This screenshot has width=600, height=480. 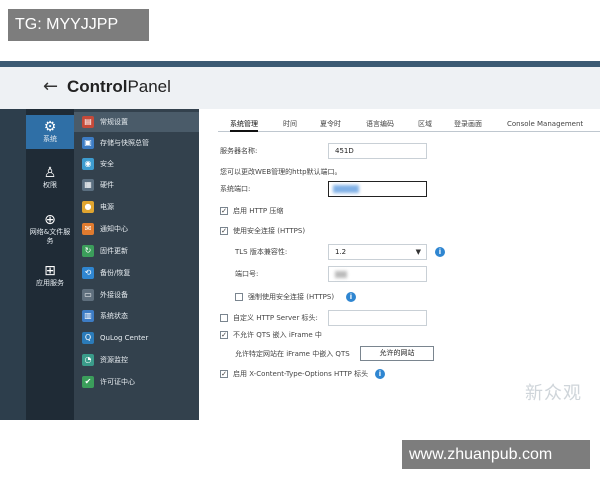 I want to click on category-rail: ⚙ 系统 ♙ 权限 ⊕ 网络&文件服务 ⊞ 应用服务, so click(x=50, y=264).